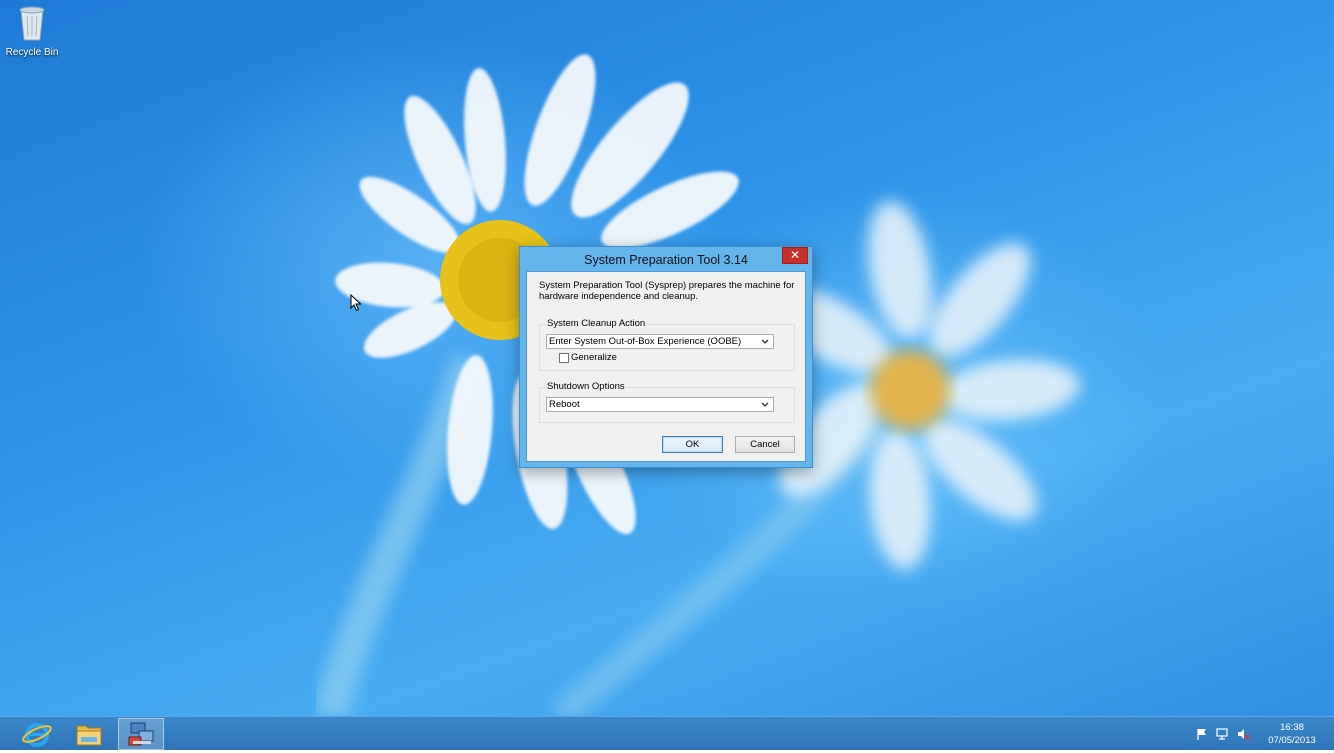  I want to click on clock-time: 16:38, so click(1292, 727).